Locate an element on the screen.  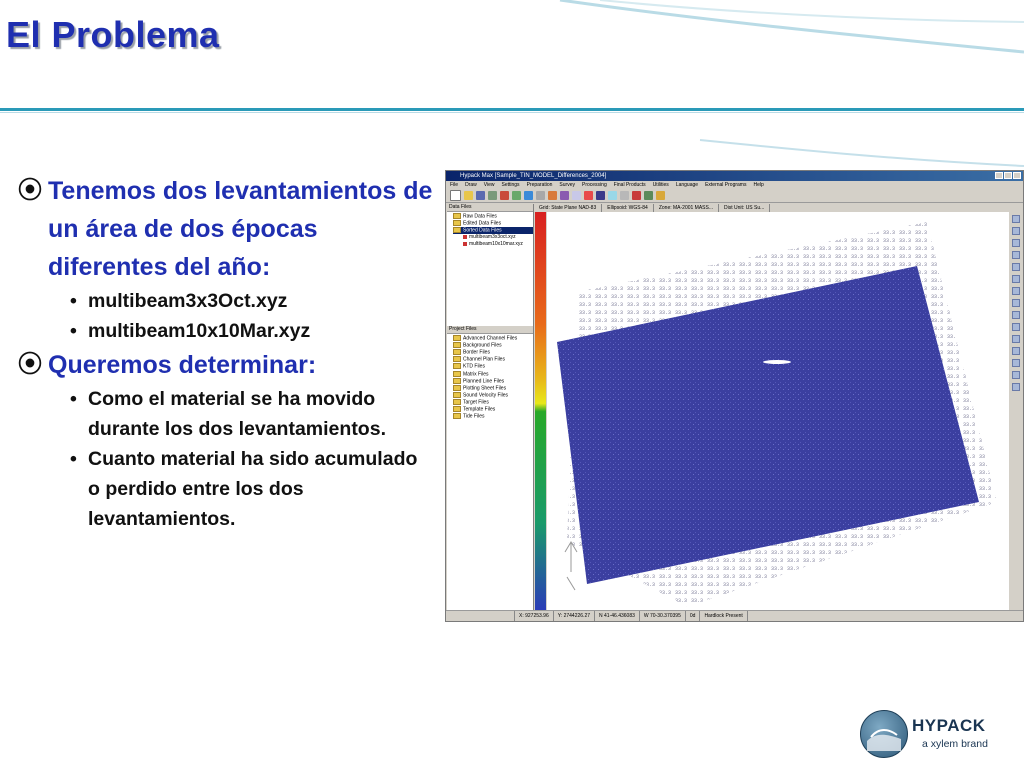
close-icon is located at coordinates (1017, 175).